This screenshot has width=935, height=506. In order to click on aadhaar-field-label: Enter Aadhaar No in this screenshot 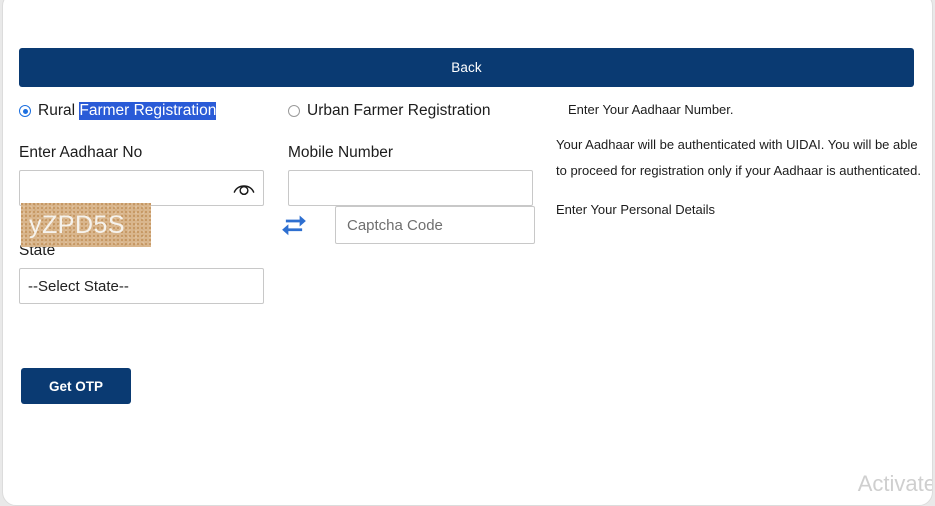, I will do `click(81, 152)`.